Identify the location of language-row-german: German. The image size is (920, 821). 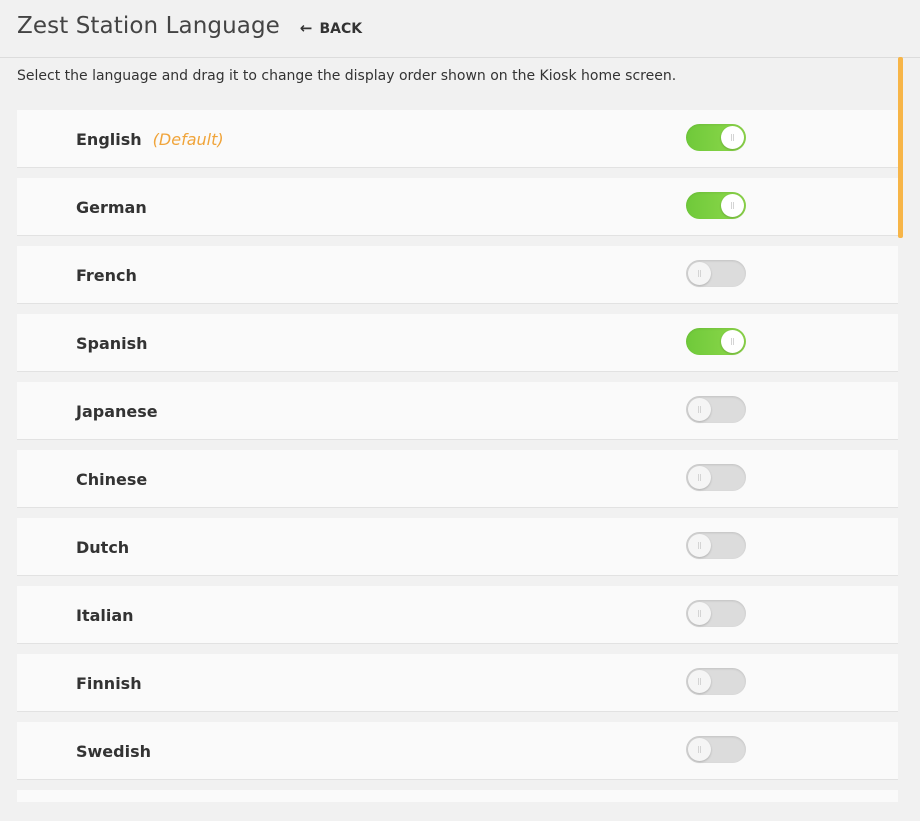
(457, 207).